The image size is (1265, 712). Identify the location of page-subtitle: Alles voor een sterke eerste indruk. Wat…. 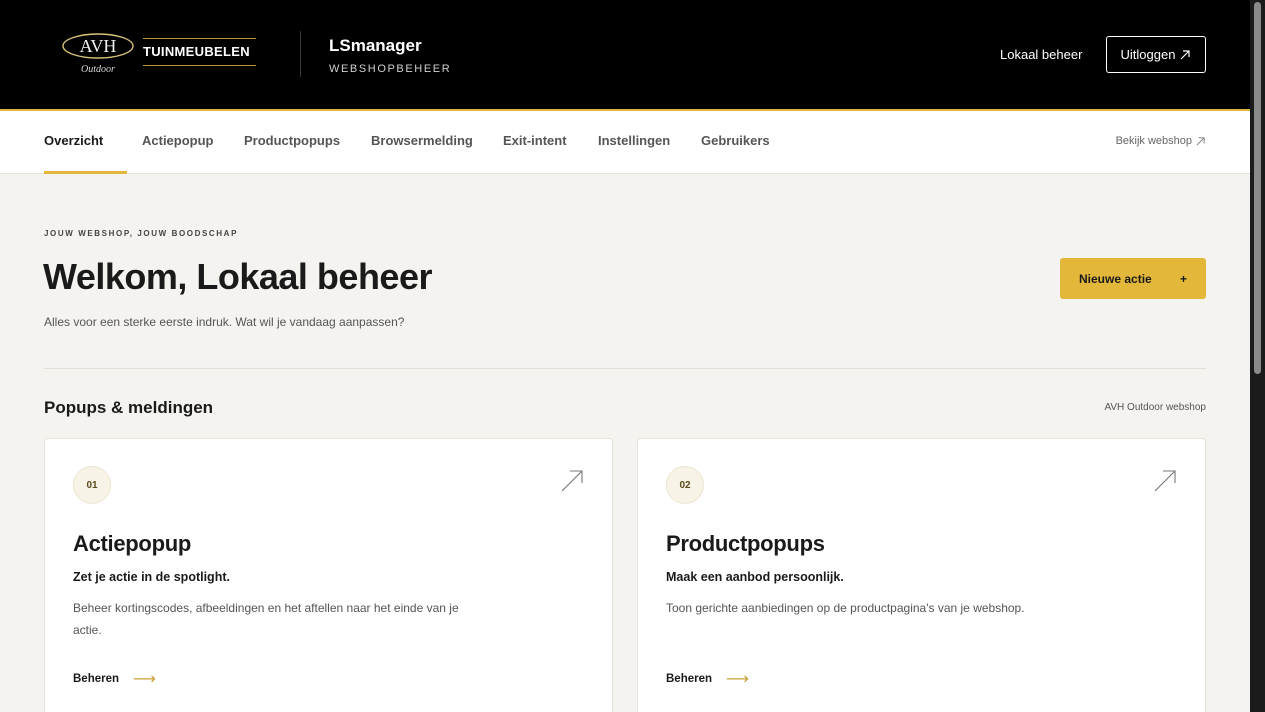
(224, 322).